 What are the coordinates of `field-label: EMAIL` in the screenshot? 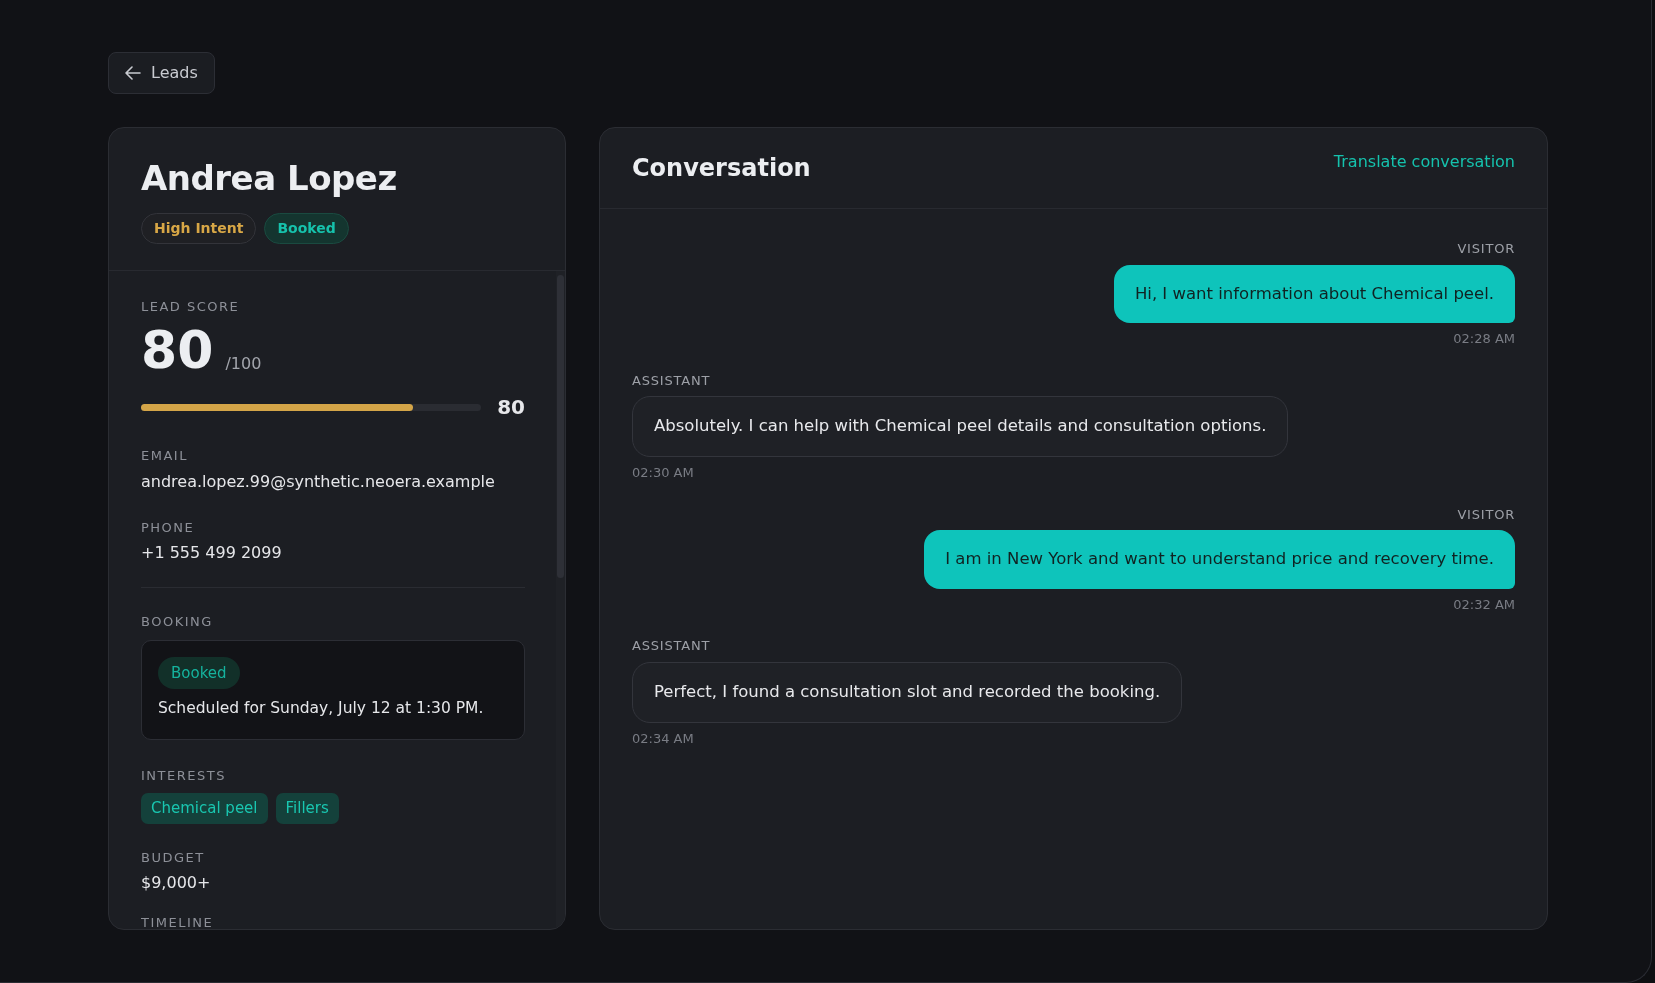 It's located at (165, 456).